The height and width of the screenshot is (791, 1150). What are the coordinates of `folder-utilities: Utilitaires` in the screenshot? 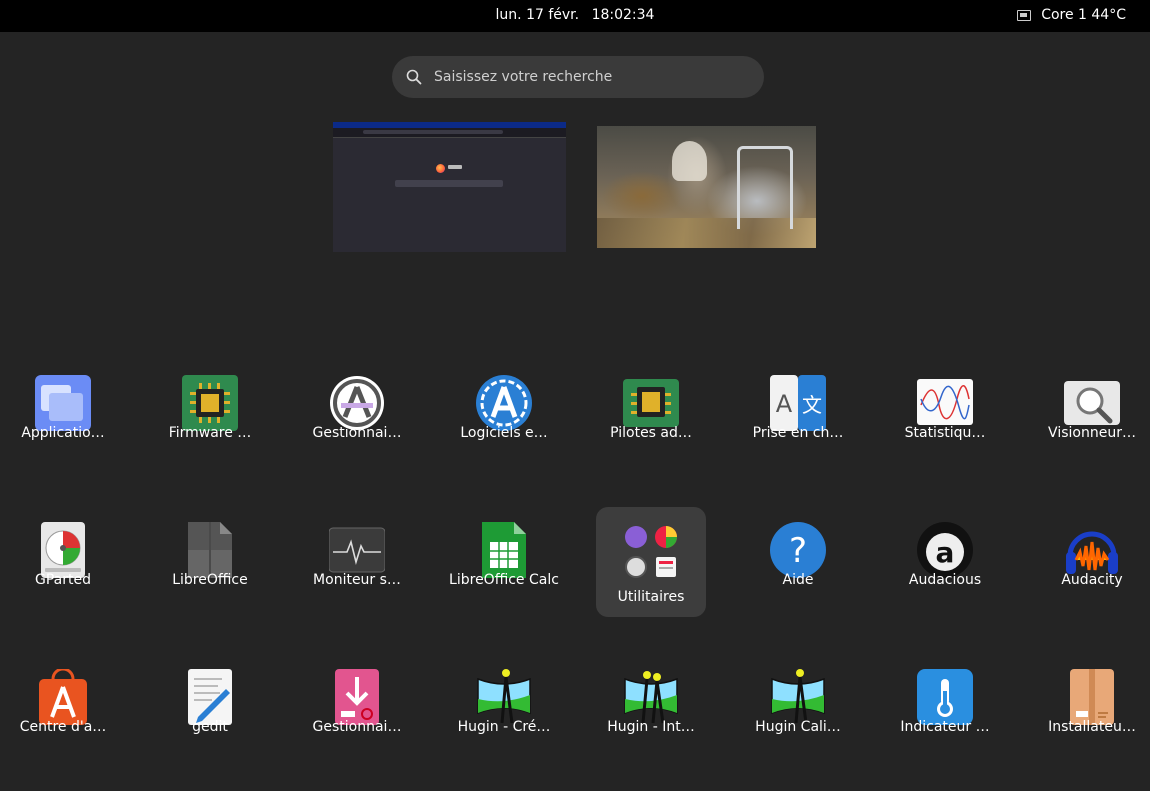 It's located at (651, 562).